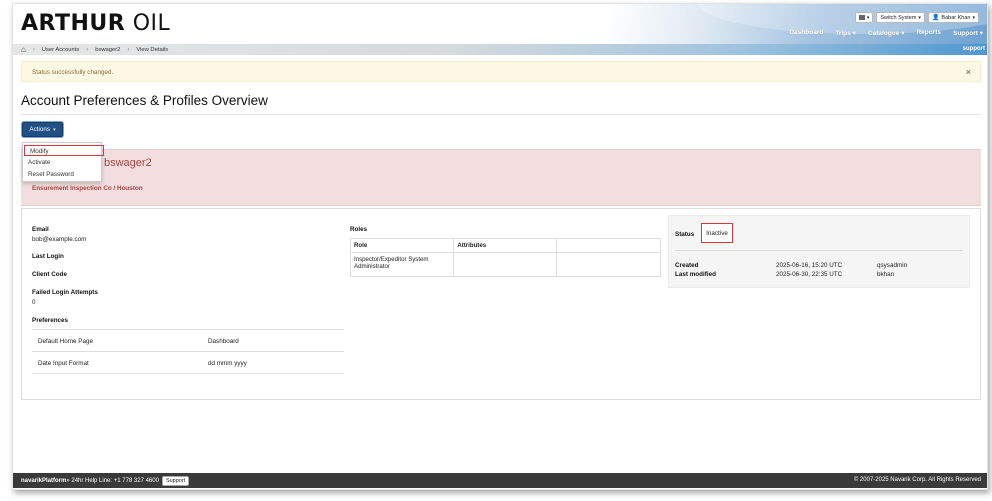  I want to click on email-label: Email, so click(40, 229).